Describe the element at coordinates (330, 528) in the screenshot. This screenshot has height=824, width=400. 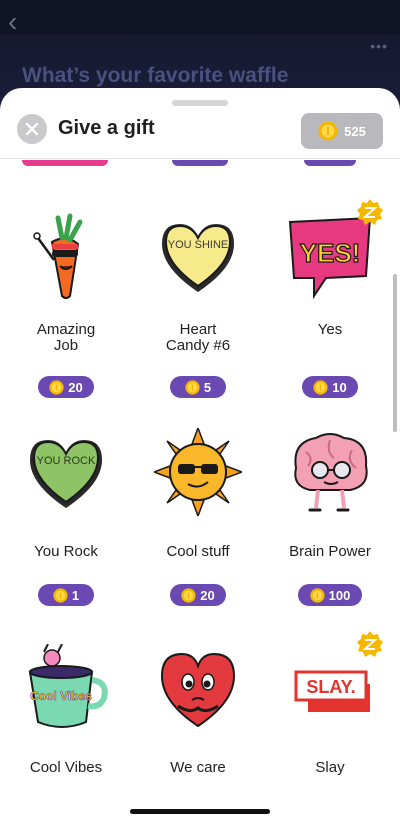
I see `gift-item-brain-power: Brain Power 100` at that location.